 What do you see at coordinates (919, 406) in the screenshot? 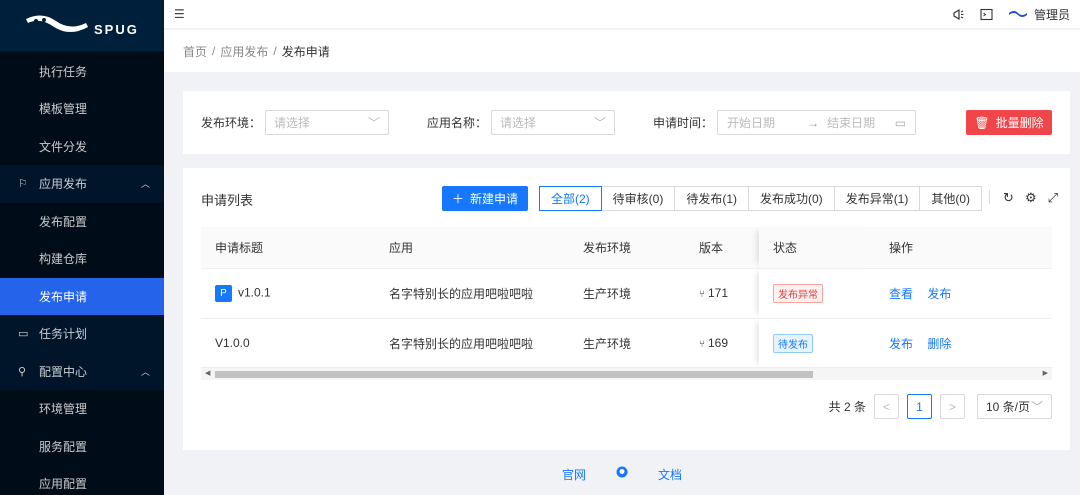
I see `page-number: 1` at bounding box center [919, 406].